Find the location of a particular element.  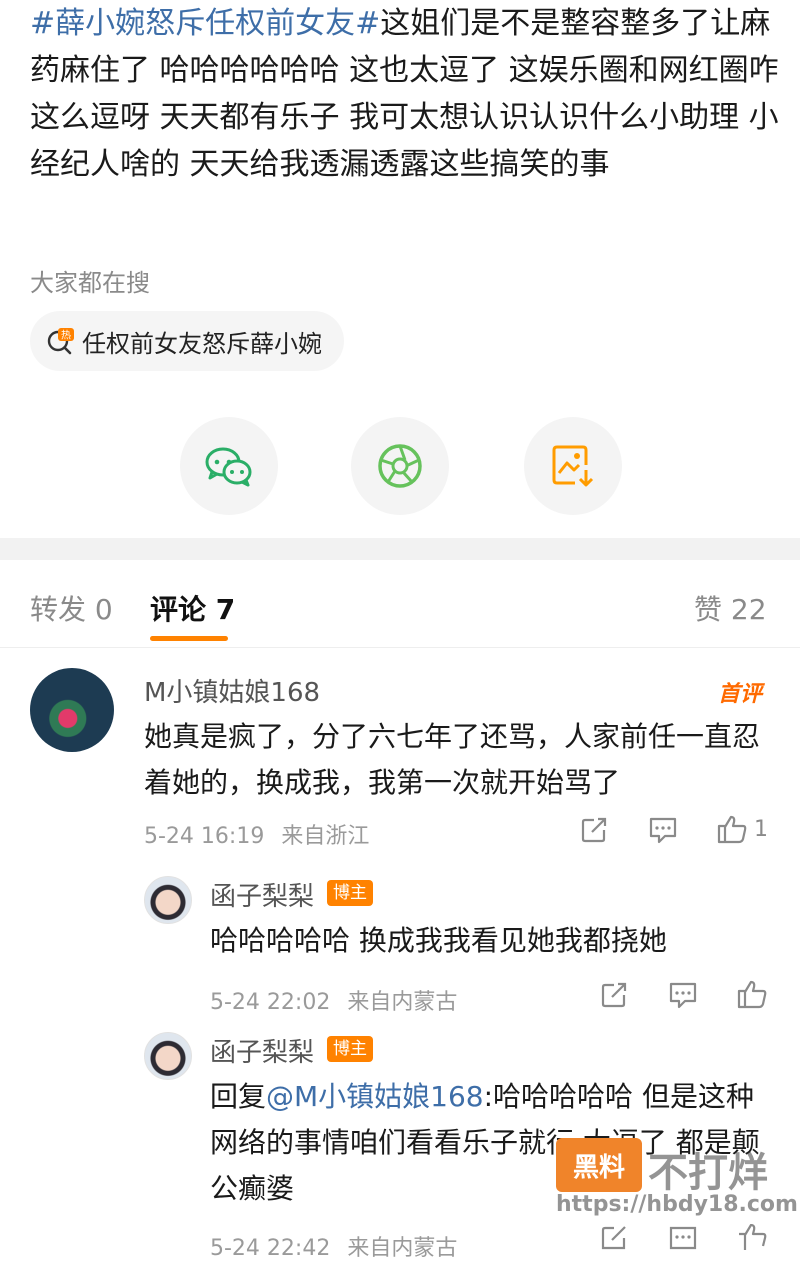

hot-search-chip: 热 任权前女友怒斥薛小婉 is located at coordinates (187, 341).